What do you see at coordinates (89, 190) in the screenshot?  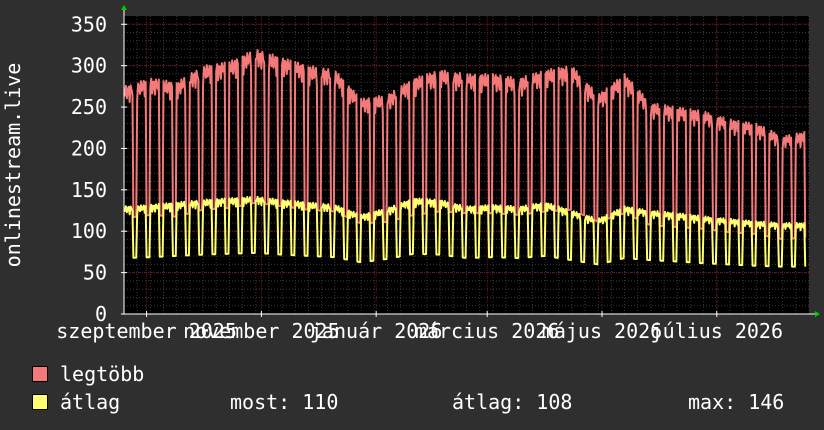 I see `y-tick-label: 150` at bounding box center [89, 190].